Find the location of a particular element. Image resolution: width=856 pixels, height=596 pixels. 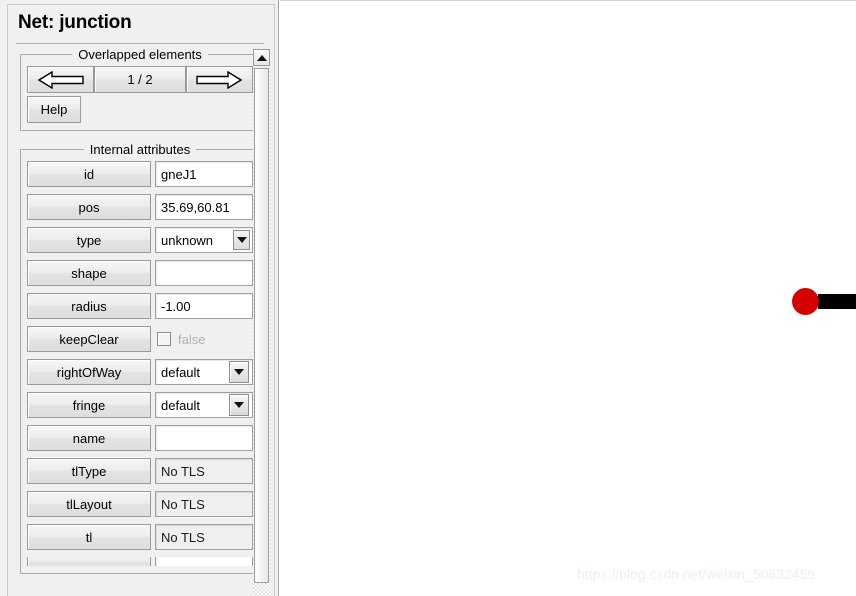

attribute-value-partial is located at coordinates (204, 561).